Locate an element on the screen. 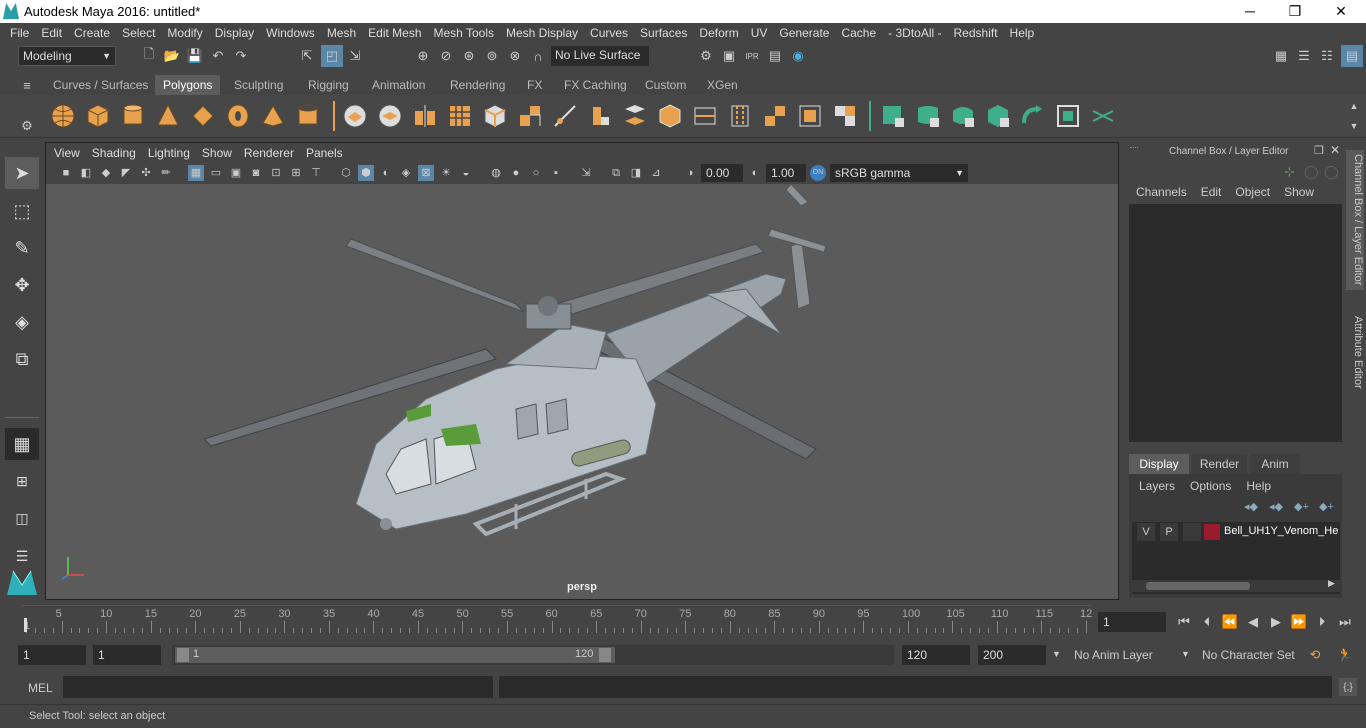 The width and height of the screenshot is (1366, 728). step-forward-frame-icon: ⏵ is located at coordinates (1322, 622).